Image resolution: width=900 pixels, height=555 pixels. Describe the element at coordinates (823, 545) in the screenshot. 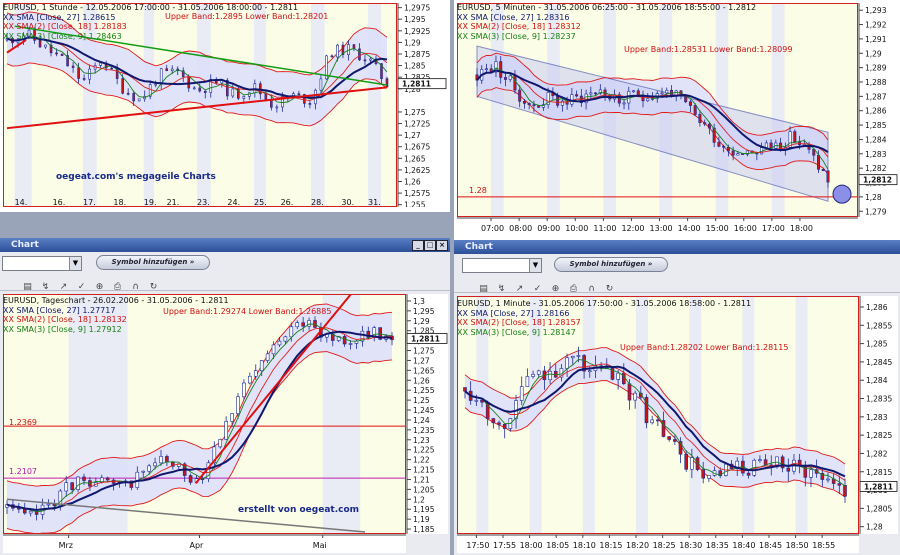

I see `x-tick-label: 18:55` at that location.